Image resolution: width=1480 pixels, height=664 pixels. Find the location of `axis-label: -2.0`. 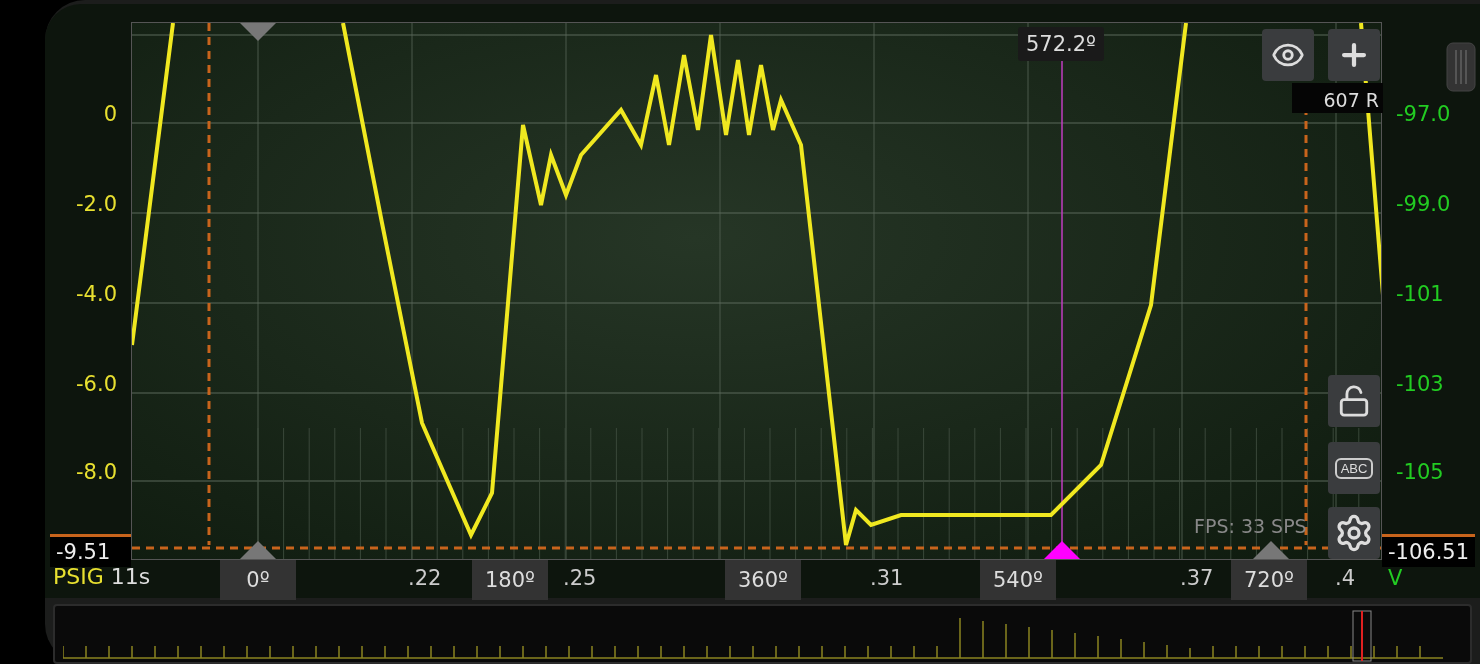

axis-label: -2.0 is located at coordinates (96, 204).